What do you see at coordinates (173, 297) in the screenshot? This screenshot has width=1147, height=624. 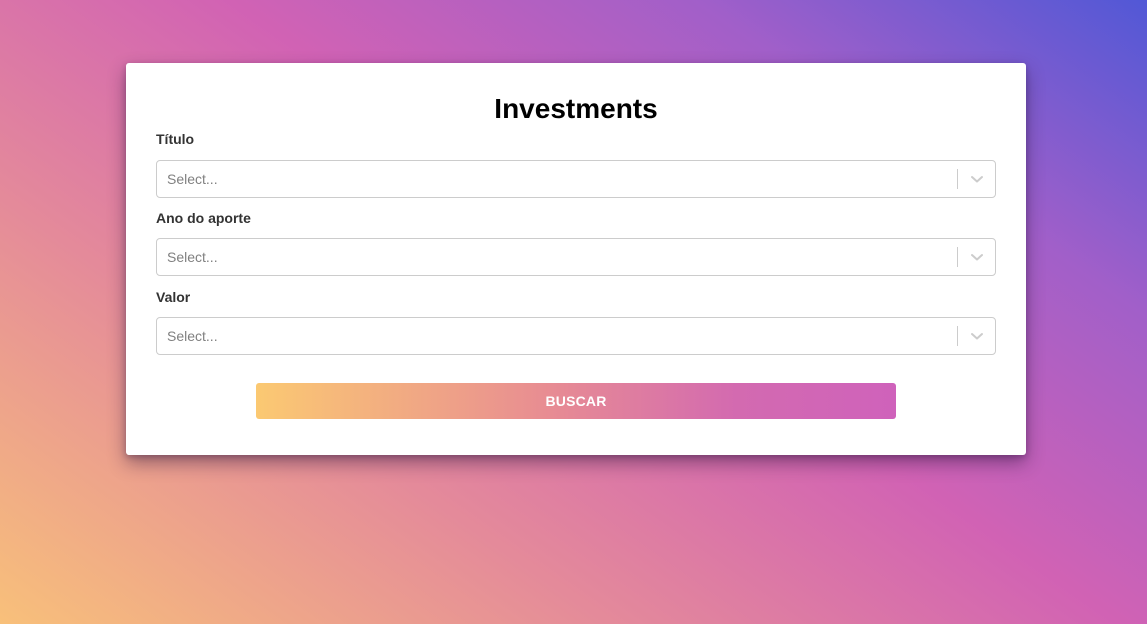 I see `valor-label: Valor` at bounding box center [173, 297].